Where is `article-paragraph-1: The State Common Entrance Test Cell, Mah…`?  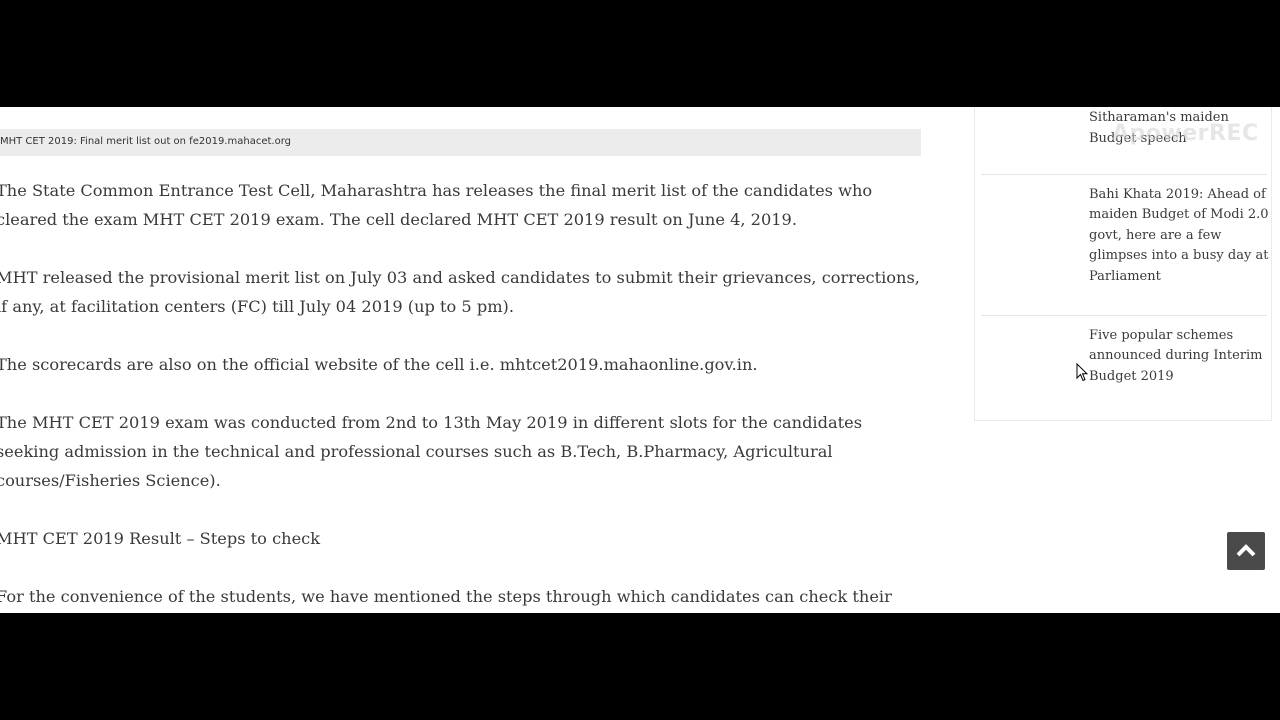 article-paragraph-1: The State Common Entrance Test Cell, Mah… is located at coordinates (436, 205).